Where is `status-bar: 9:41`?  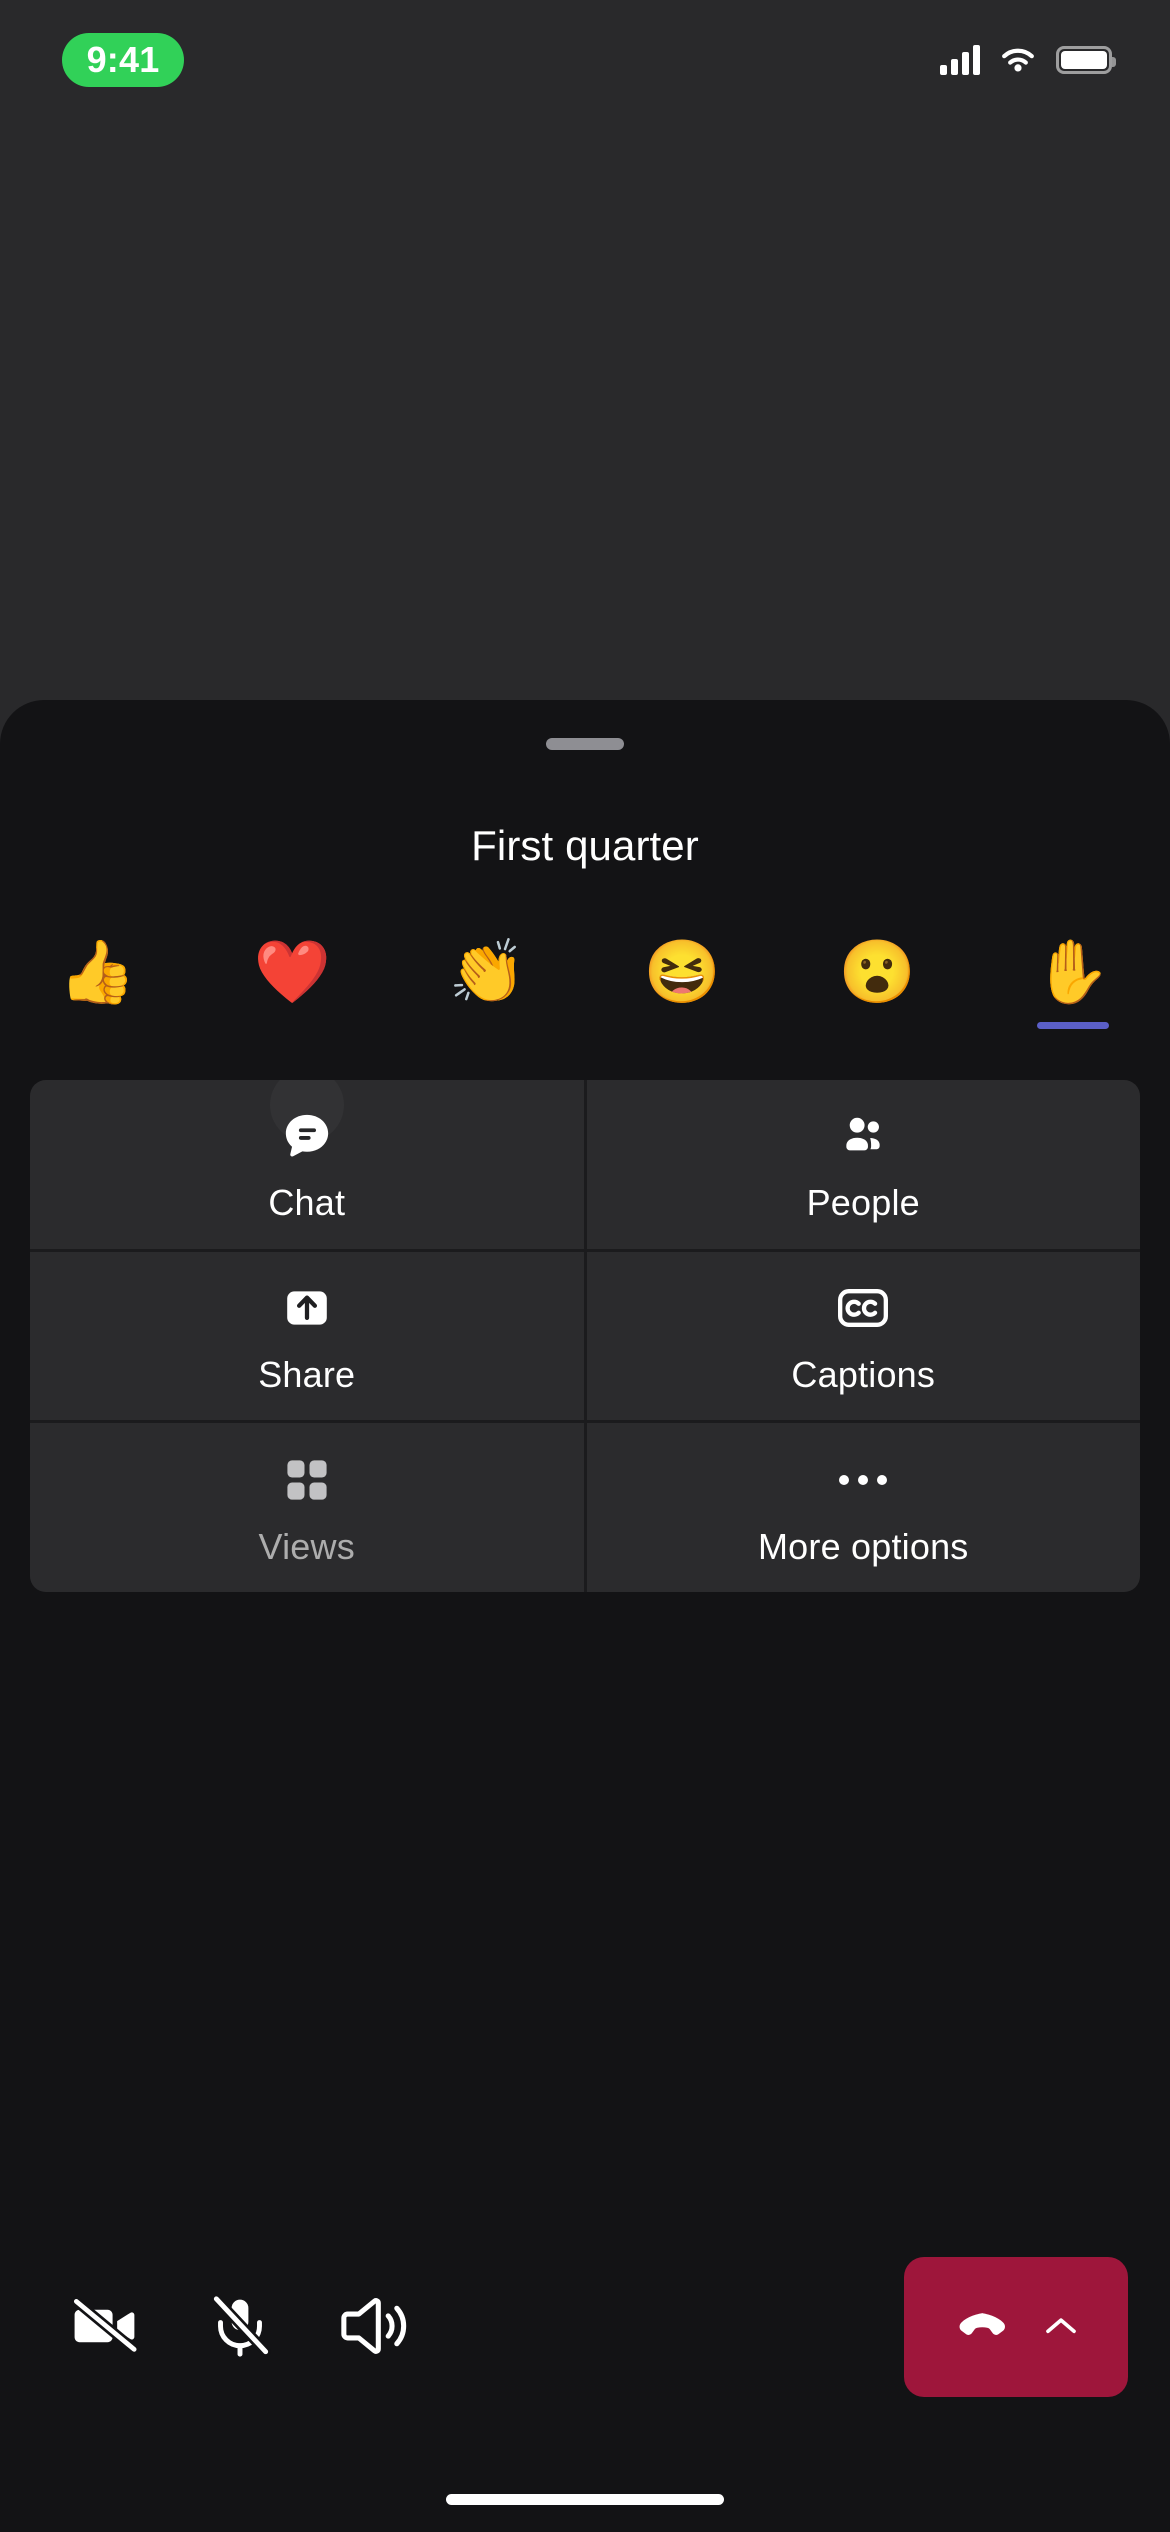 status-bar: 9:41 is located at coordinates (585, 60).